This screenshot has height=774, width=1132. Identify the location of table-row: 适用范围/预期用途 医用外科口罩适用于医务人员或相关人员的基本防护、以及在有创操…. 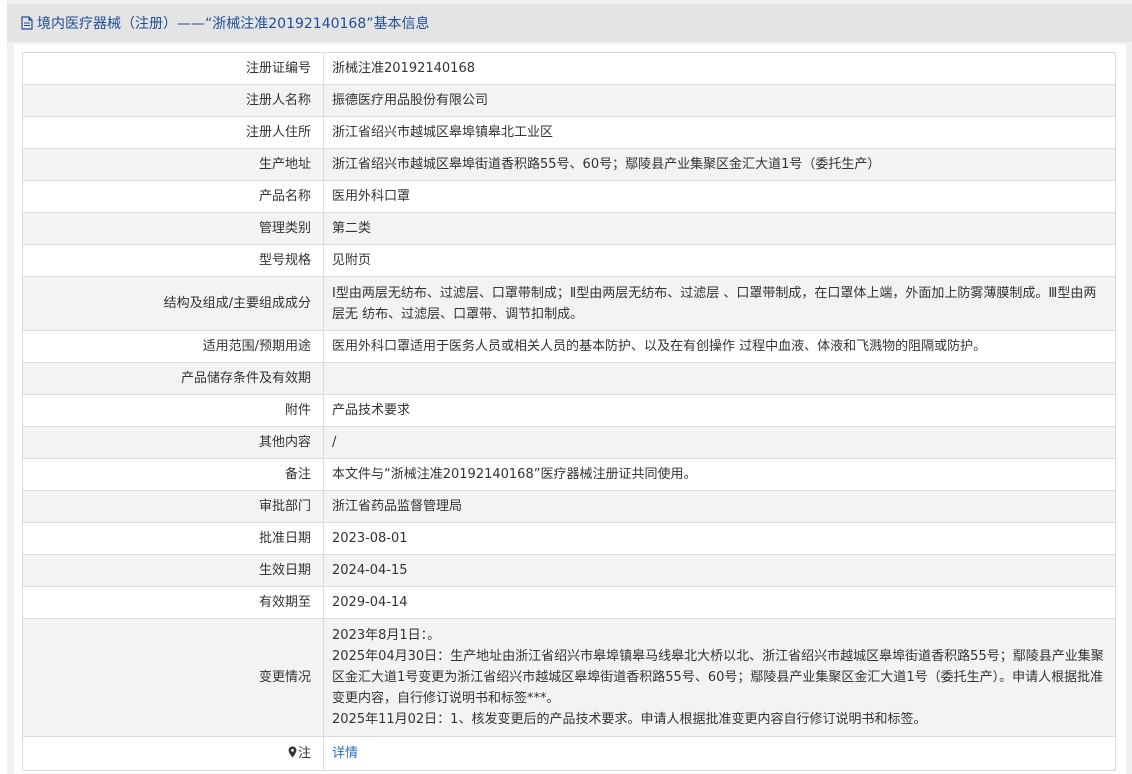
(569, 346).